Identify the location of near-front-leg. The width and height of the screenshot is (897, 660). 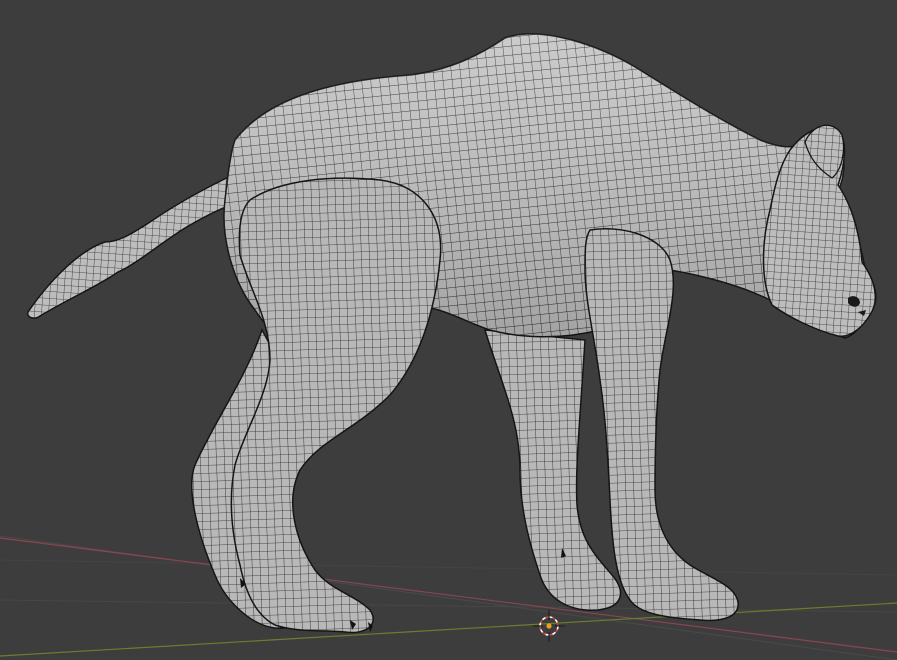
(661, 425).